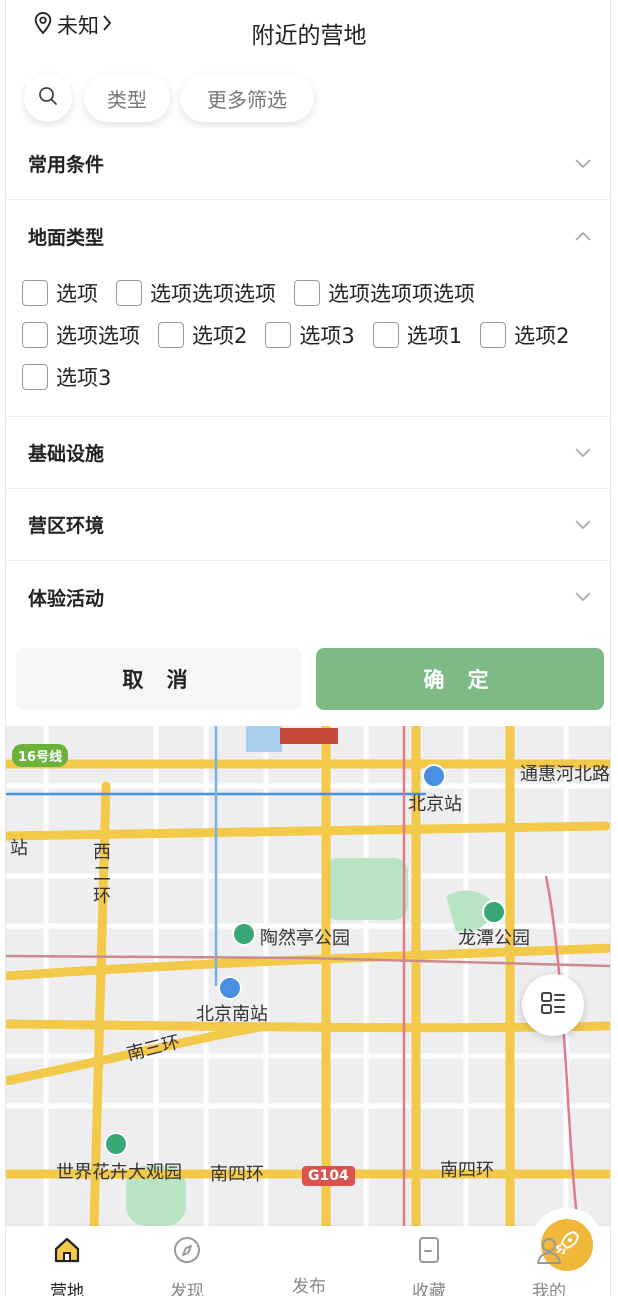 The image size is (618, 1296). What do you see at coordinates (232, 1014) in the screenshot?
I see `map-label: 北京南站` at bounding box center [232, 1014].